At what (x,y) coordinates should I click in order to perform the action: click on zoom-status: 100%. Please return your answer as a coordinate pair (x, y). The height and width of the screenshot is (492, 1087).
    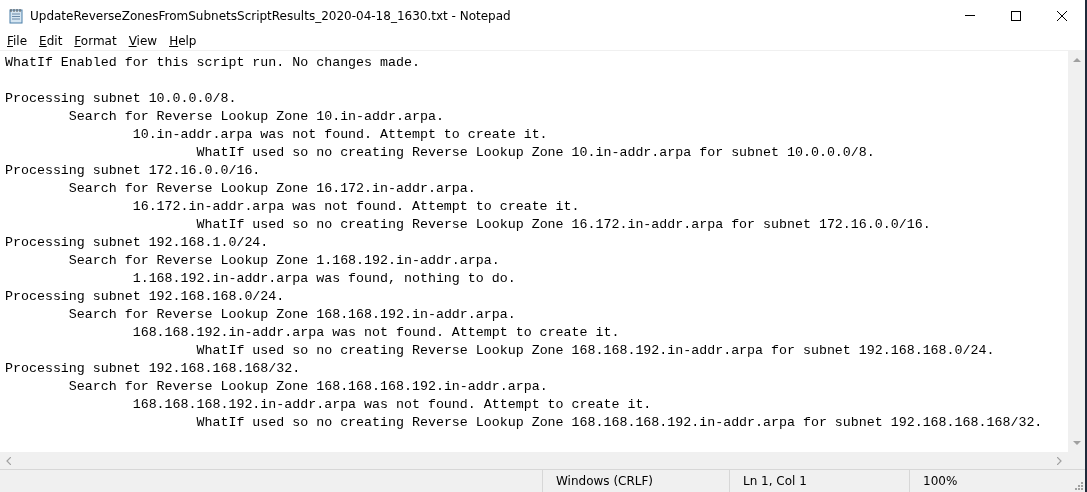
    Looking at the image, I should click on (991, 481).